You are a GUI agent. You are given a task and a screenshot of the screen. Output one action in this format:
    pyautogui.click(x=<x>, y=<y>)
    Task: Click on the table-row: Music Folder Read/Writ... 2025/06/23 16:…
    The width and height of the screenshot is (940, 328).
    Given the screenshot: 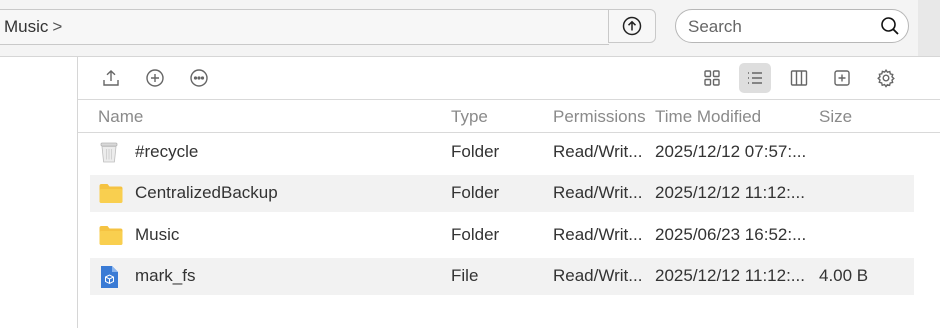 What is the action you would take?
    pyautogui.click(x=502, y=235)
    